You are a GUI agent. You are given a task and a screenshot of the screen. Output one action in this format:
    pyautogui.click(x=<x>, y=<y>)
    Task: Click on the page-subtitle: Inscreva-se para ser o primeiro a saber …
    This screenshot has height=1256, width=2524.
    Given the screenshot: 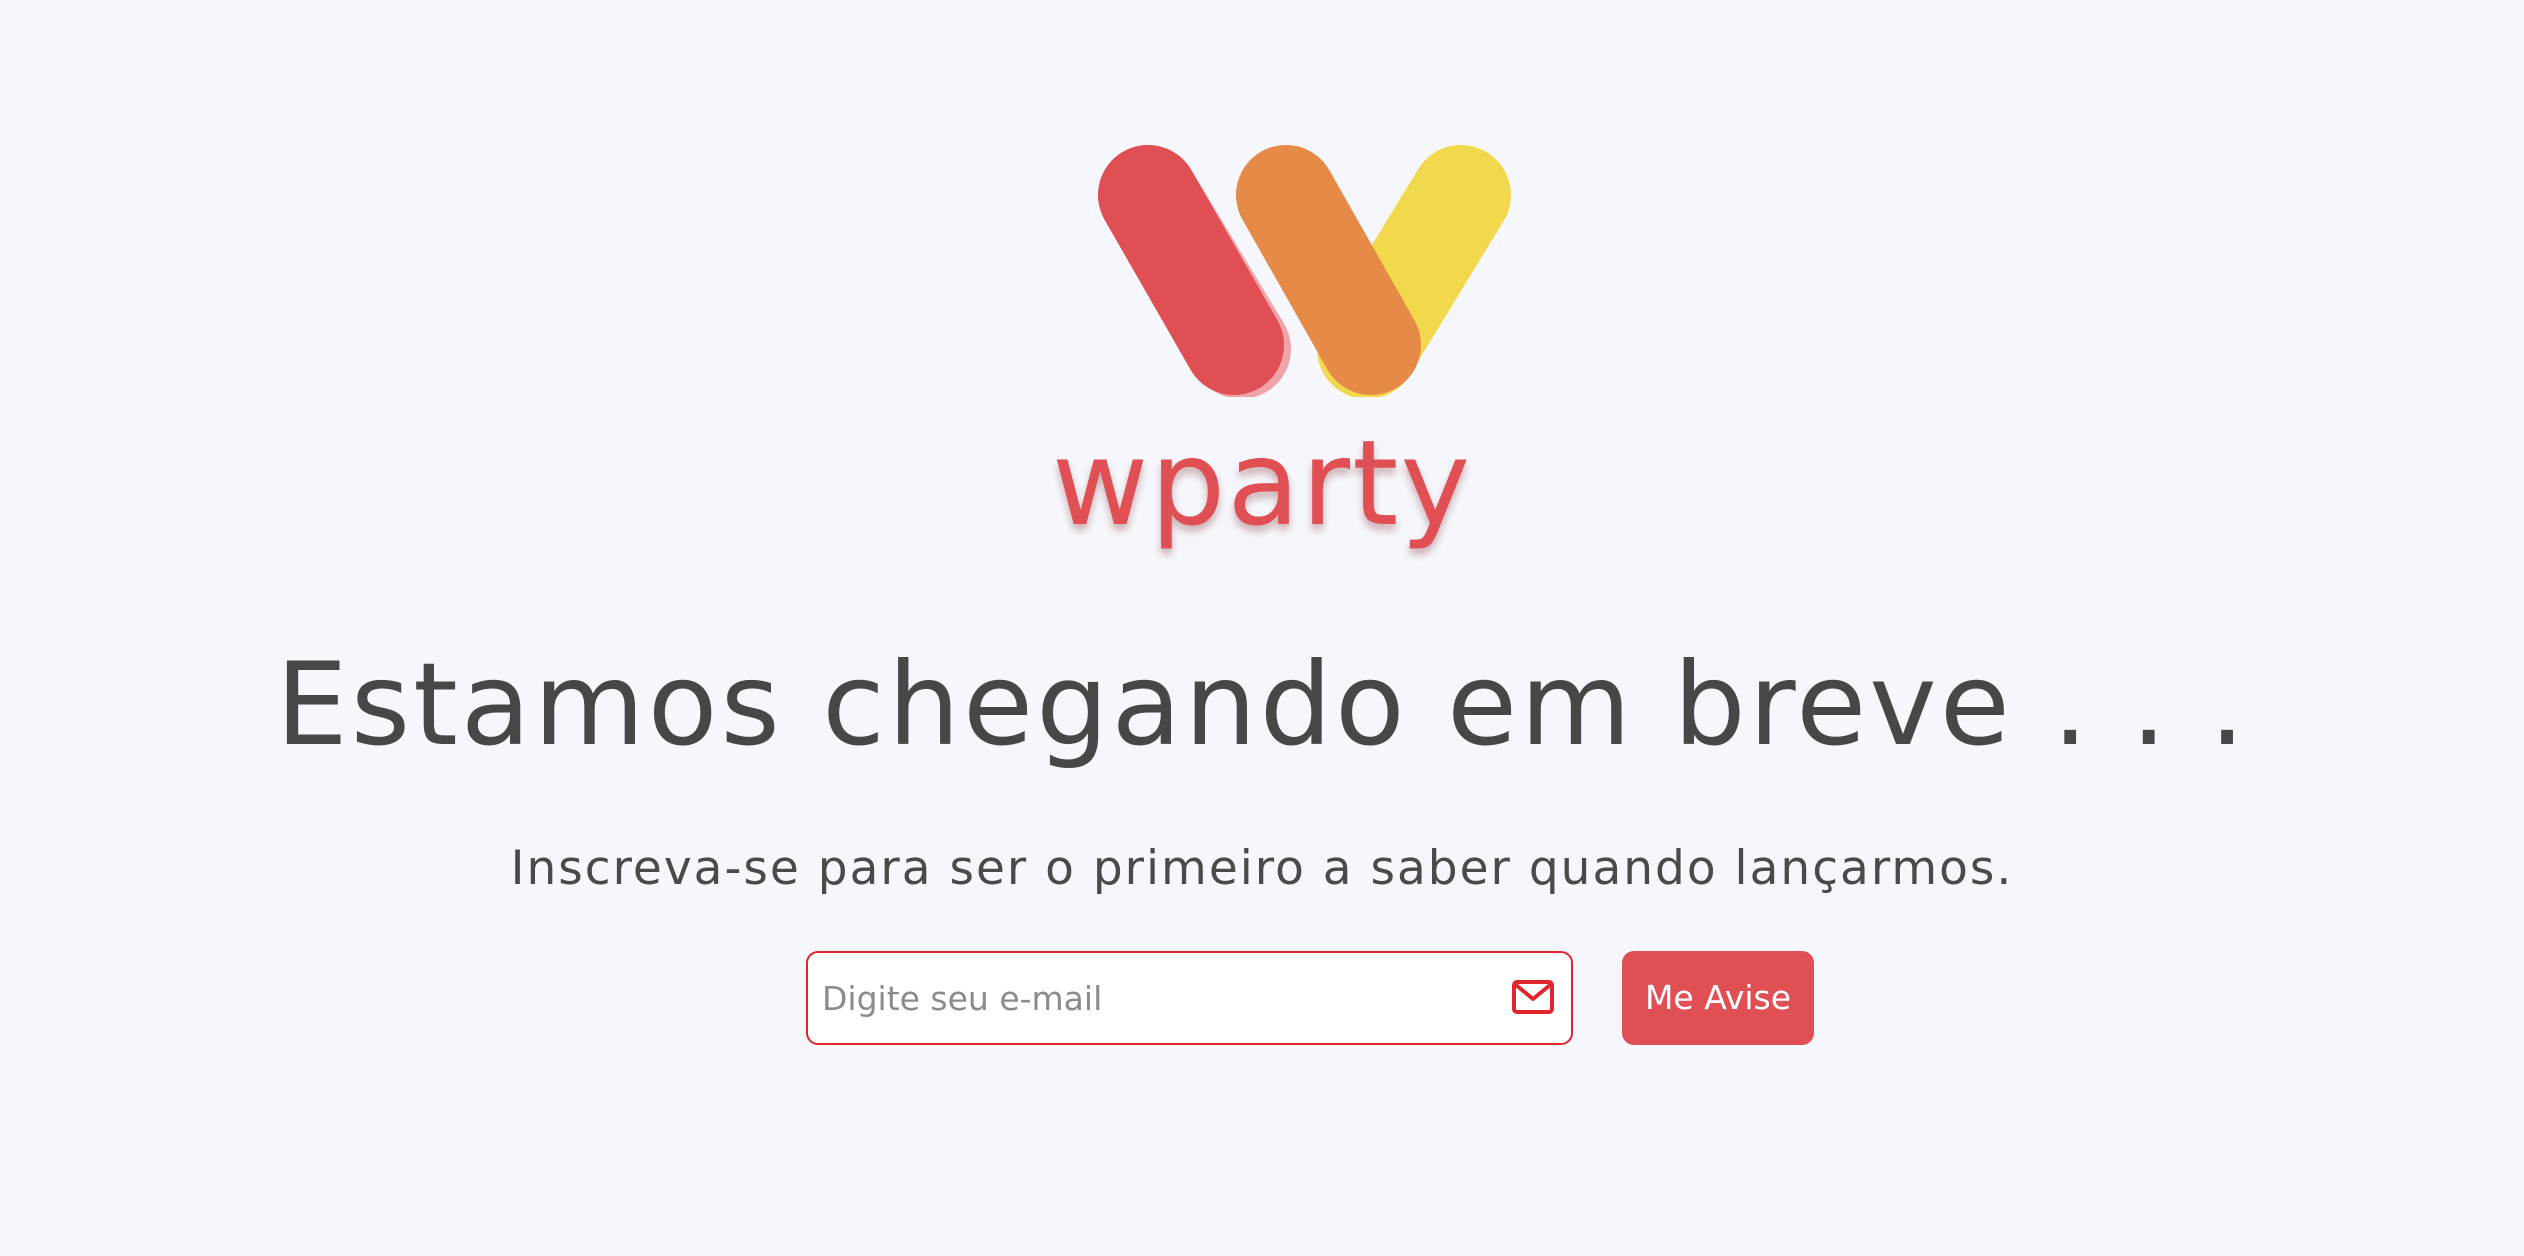 What is the action you would take?
    pyautogui.click(x=1262, y=868)
    